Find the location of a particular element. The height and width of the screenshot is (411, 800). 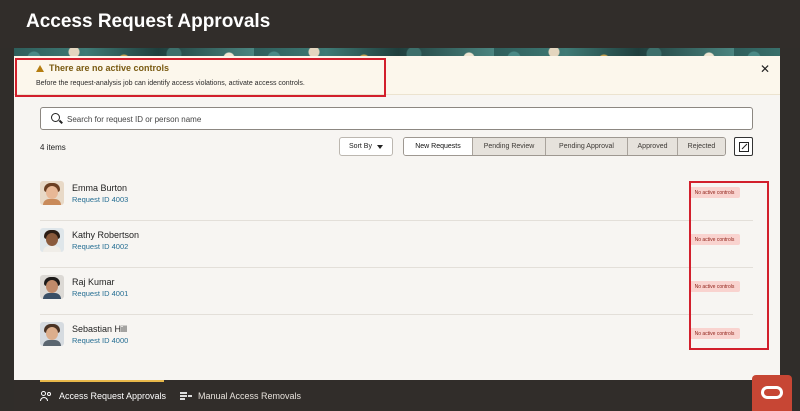

nav-tab-access-request-approvals: Access Request Approvals is located at coordinates (103, 395).